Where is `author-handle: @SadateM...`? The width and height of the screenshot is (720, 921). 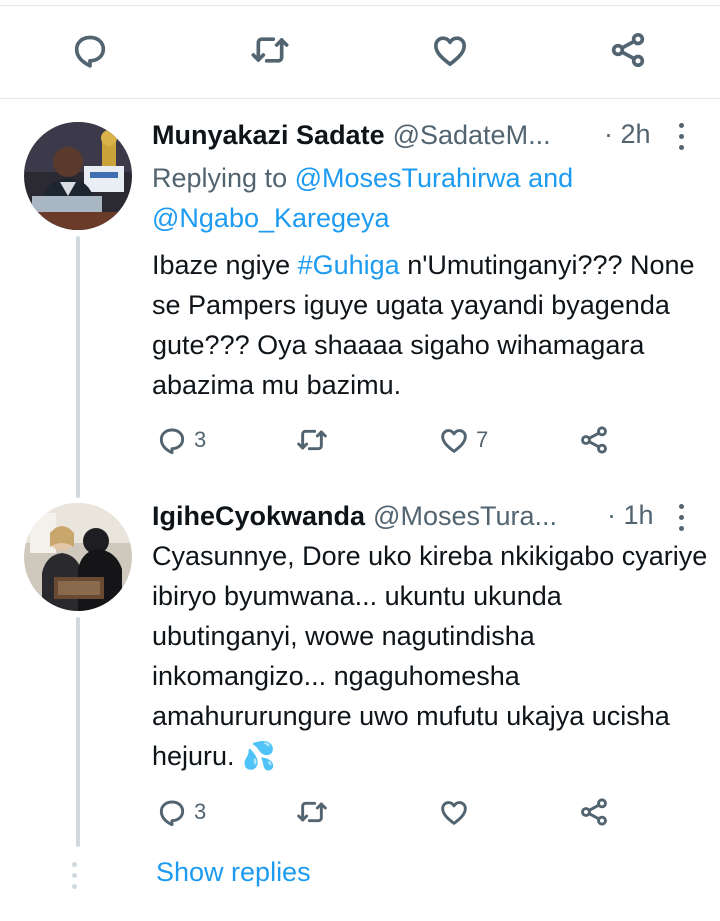
author-handle: @SadateM... is located at coordinates (472, 135).